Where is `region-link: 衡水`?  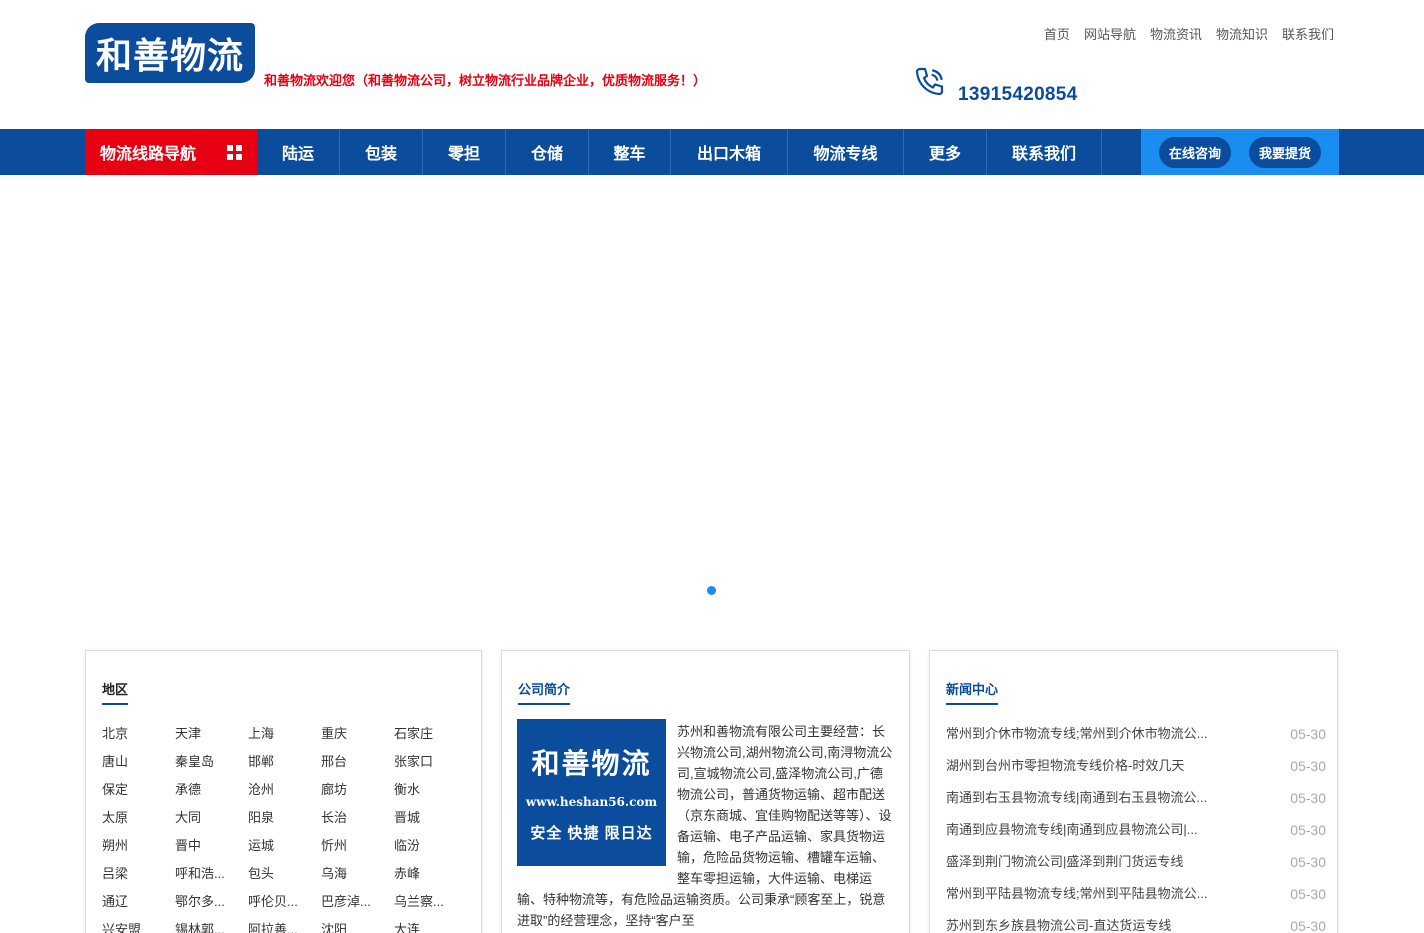 region-link: 衡水 is located at coordinates (430, 790).